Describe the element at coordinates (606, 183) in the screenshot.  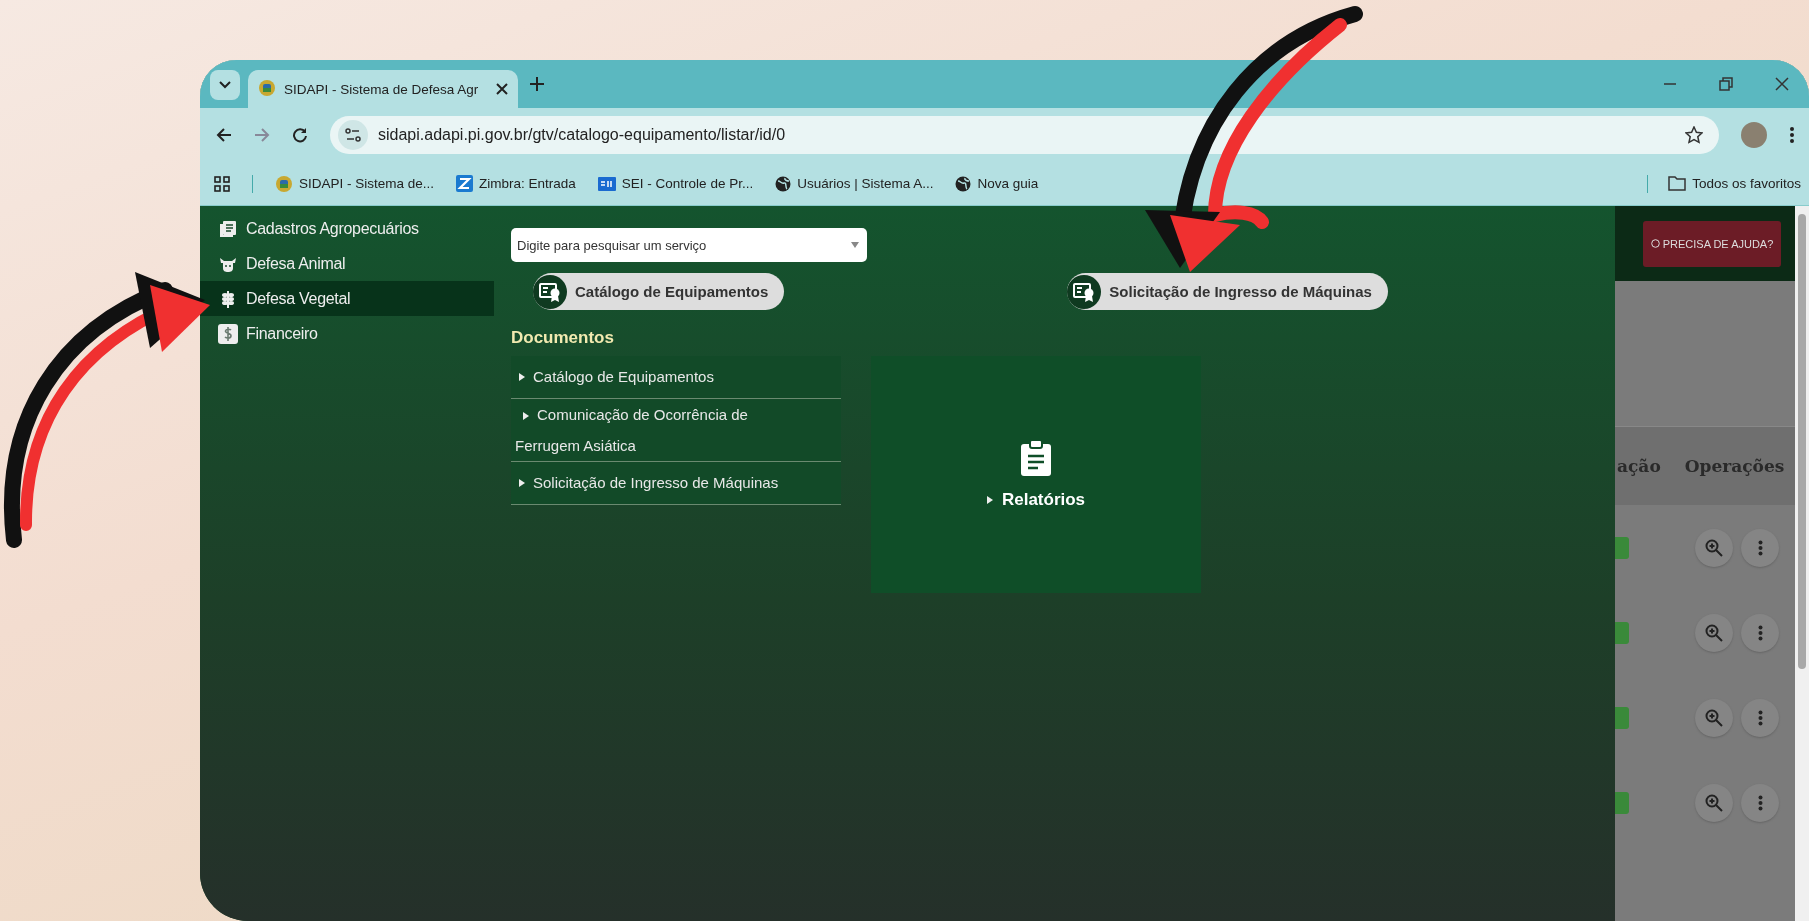
I see `sei-logo-icon` at that location.